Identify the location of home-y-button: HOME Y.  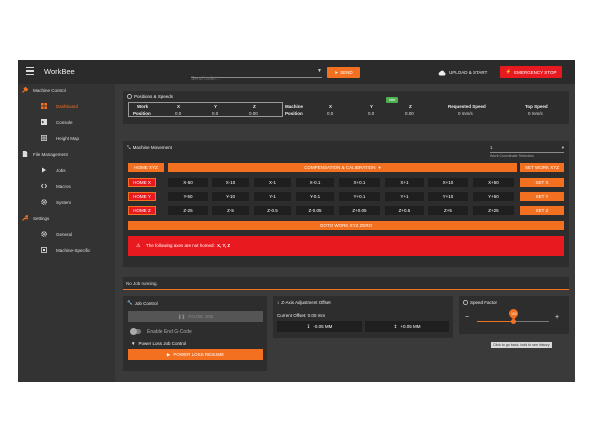
(142, 196).